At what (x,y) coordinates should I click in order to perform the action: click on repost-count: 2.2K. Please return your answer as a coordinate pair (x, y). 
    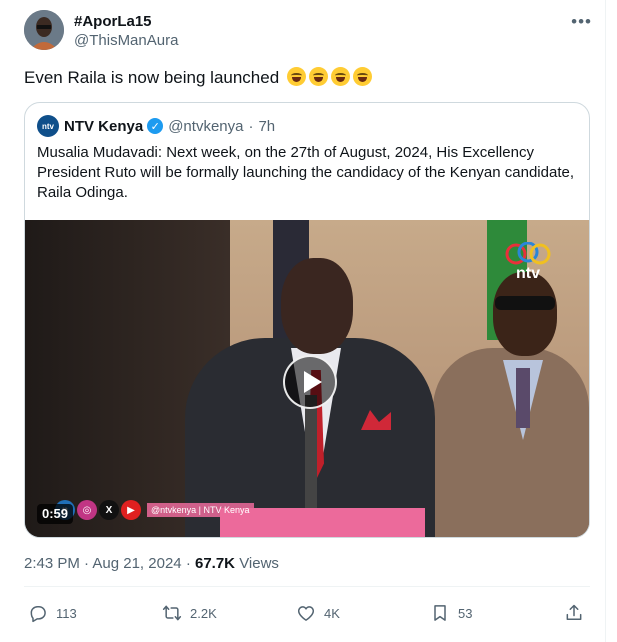
    Looking at the image, I should click on (203, 613).